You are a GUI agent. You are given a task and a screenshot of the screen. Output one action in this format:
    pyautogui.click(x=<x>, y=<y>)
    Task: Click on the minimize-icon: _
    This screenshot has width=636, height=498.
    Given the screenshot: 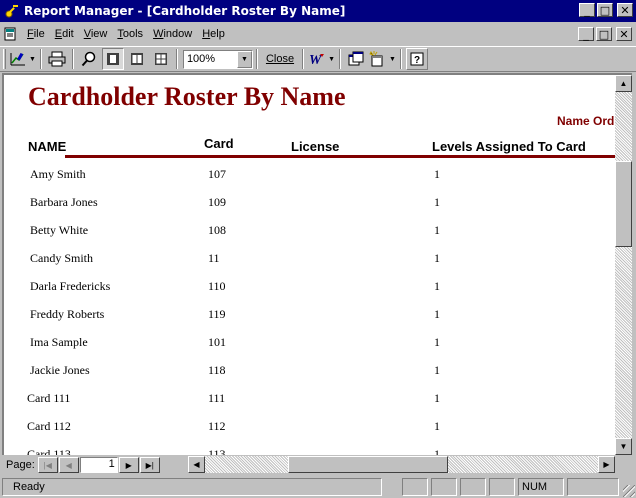 What is the action you would take?
    pyautogui.click(x=586, y=34)
    